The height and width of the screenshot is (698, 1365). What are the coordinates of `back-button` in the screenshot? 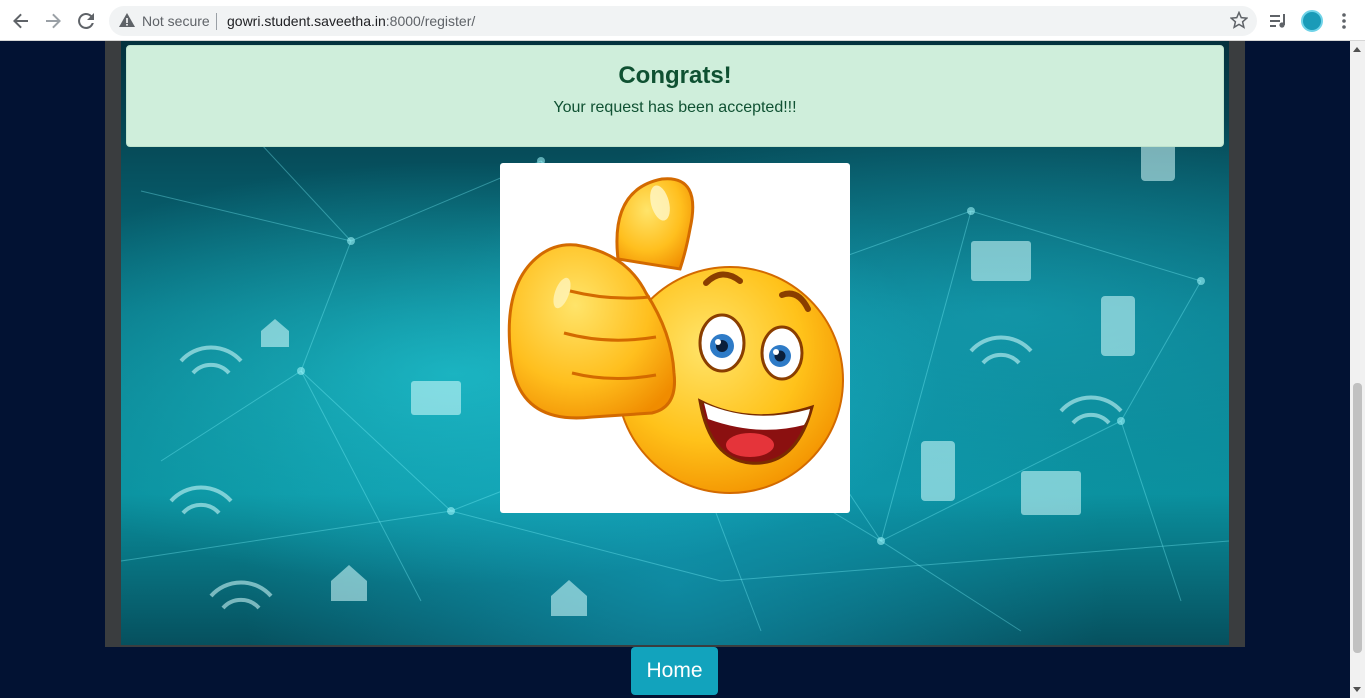 It's located at (21, 21).